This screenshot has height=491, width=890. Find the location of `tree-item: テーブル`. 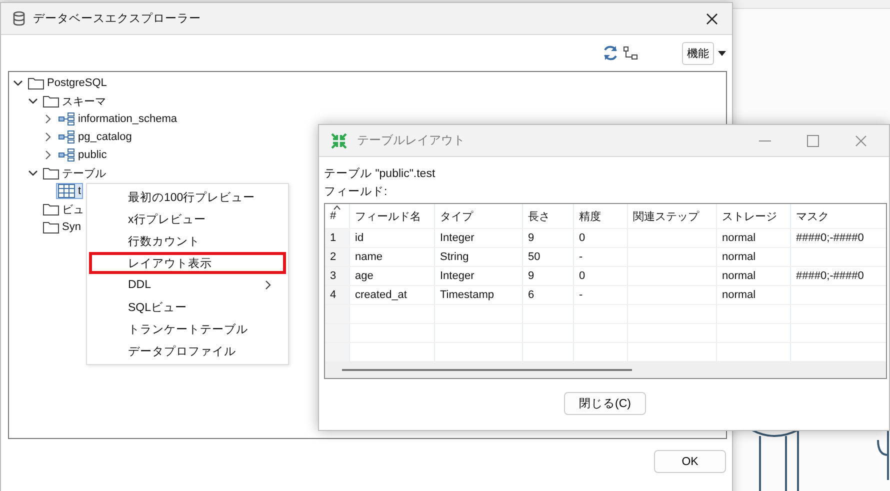

tree-item: テーブル is located at coordinates (74, 173).